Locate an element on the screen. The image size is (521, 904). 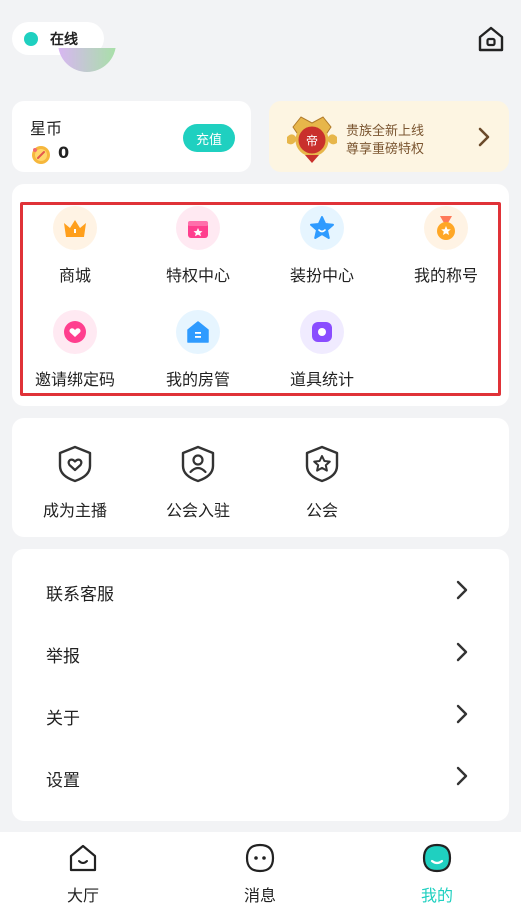
feature-my-title: 我的称号 is located at coordinates (446, 246).